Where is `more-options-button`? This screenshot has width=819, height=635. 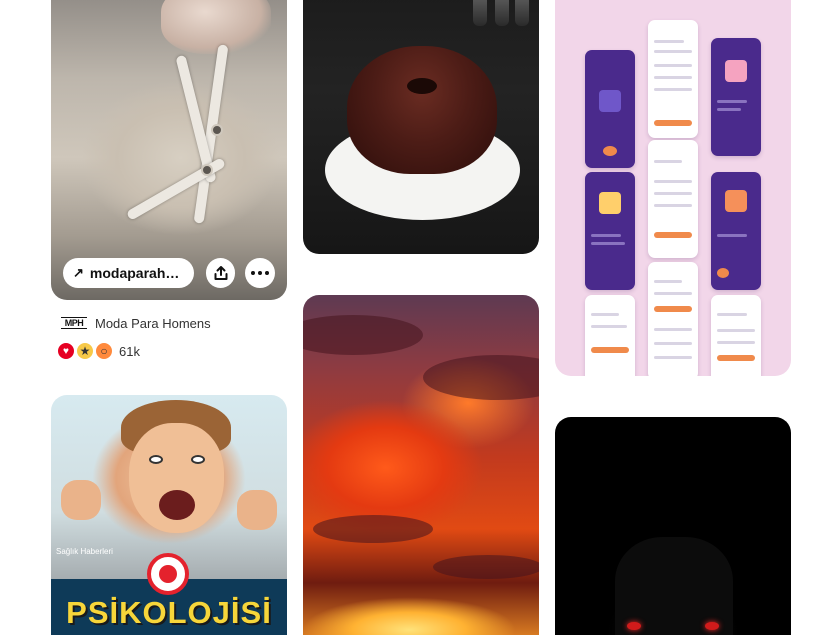 more-options-button is located at coordinates (260, 273).